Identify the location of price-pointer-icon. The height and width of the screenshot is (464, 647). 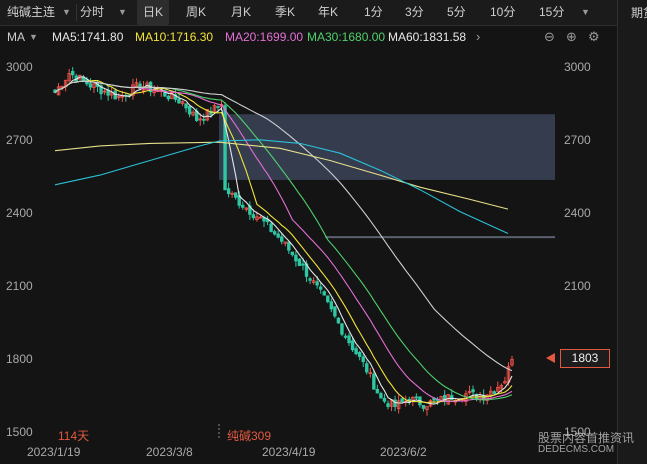
(550, 358).